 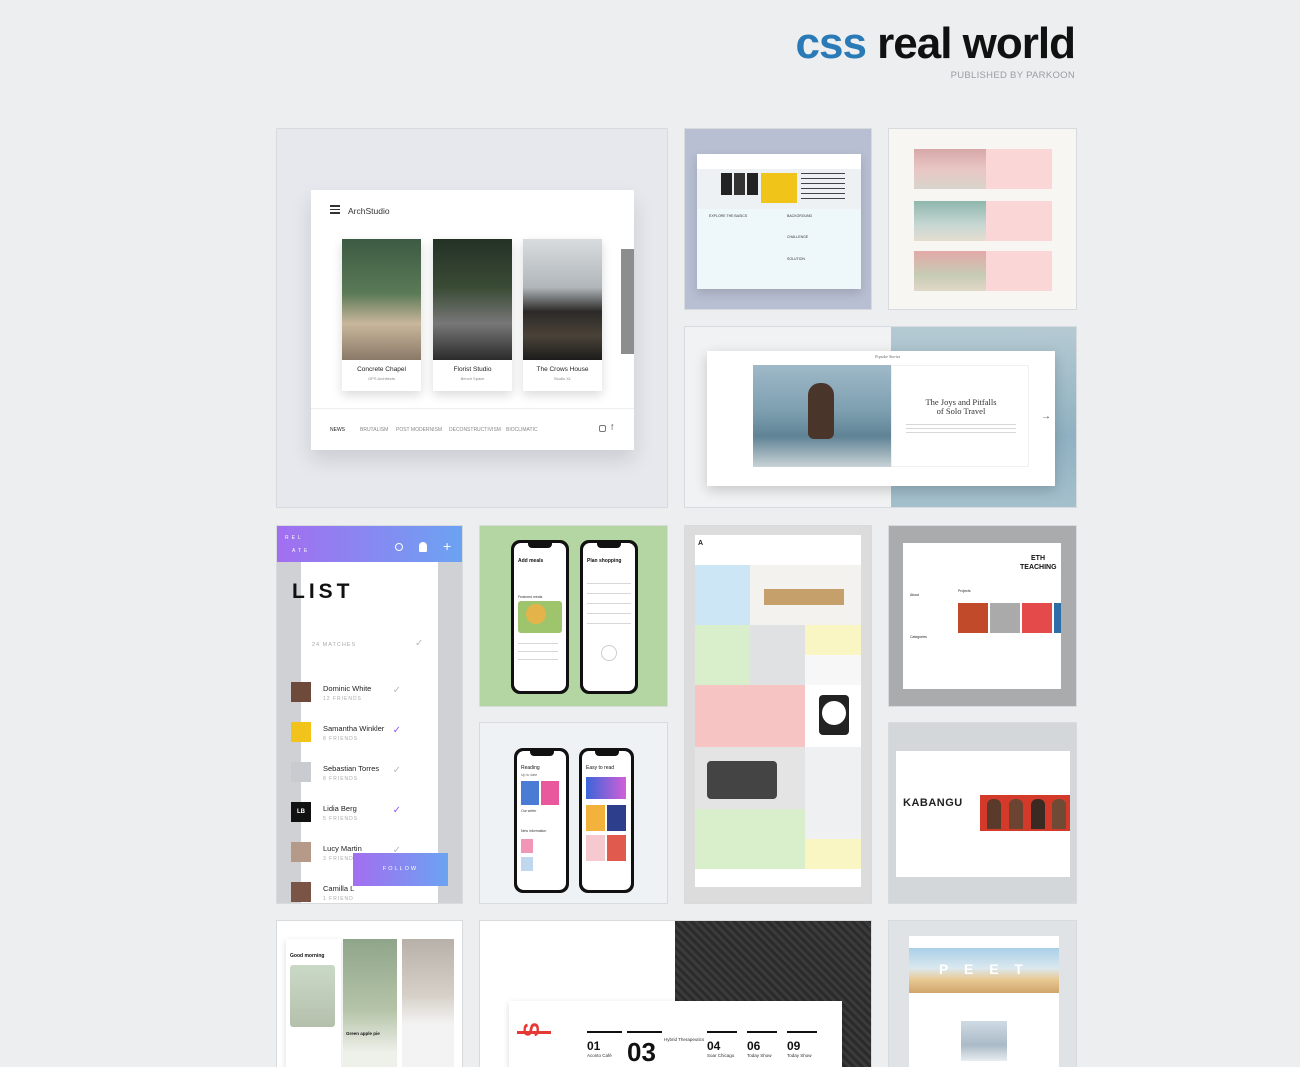 I want to click on project-title: Concrete Chapel, so click(x=381, y=369).